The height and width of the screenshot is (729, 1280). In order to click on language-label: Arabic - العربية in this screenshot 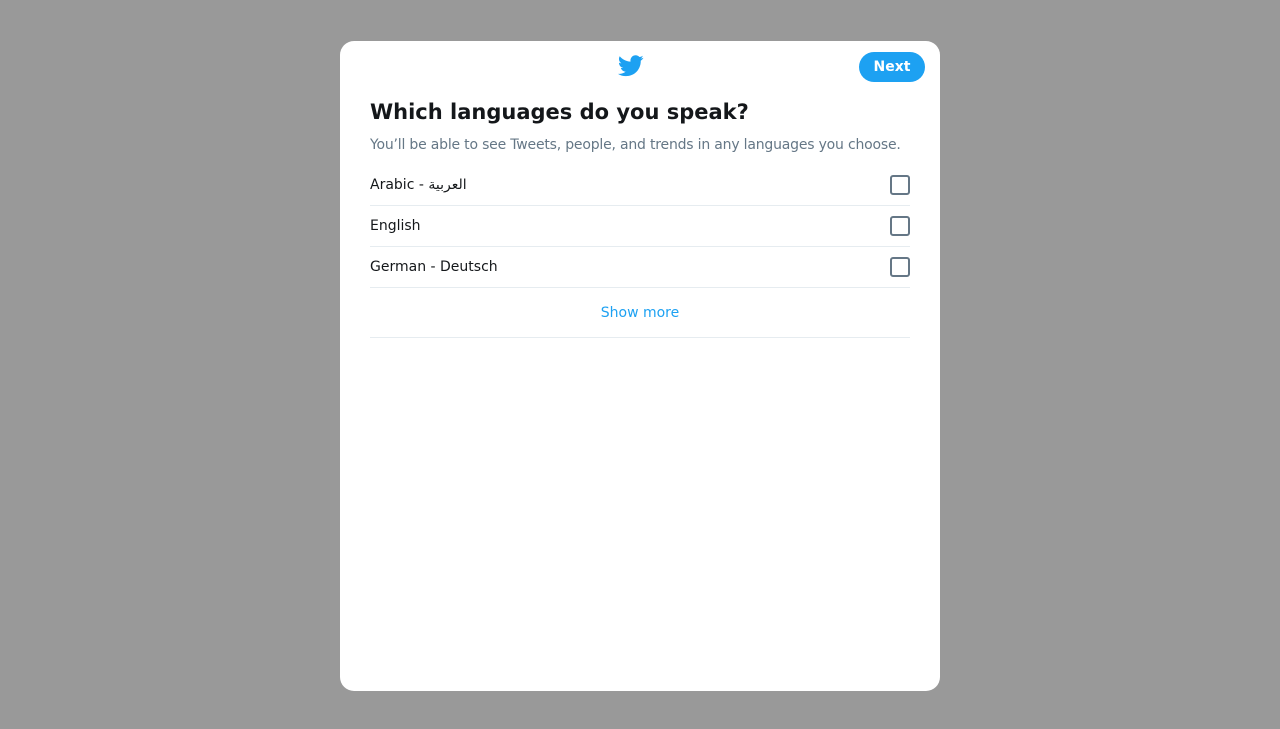, I will do `click(418, 185)`.